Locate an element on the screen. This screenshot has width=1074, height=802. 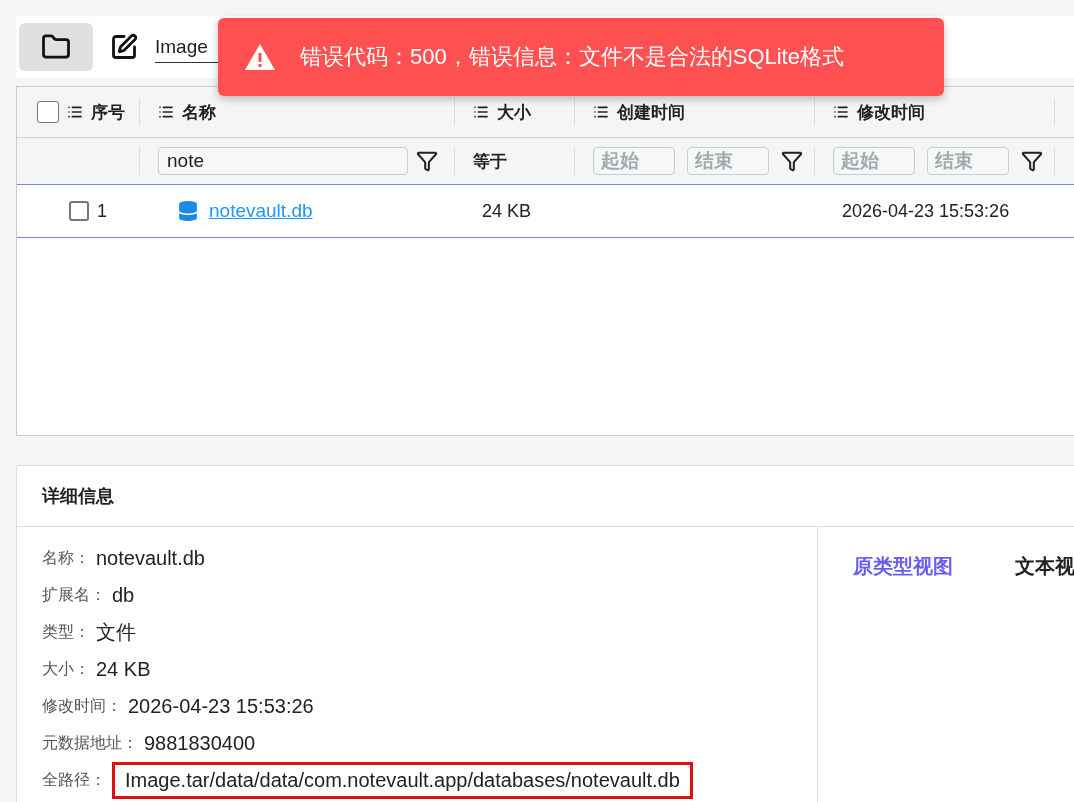
pen-icon is located at coordinates (124, 47).